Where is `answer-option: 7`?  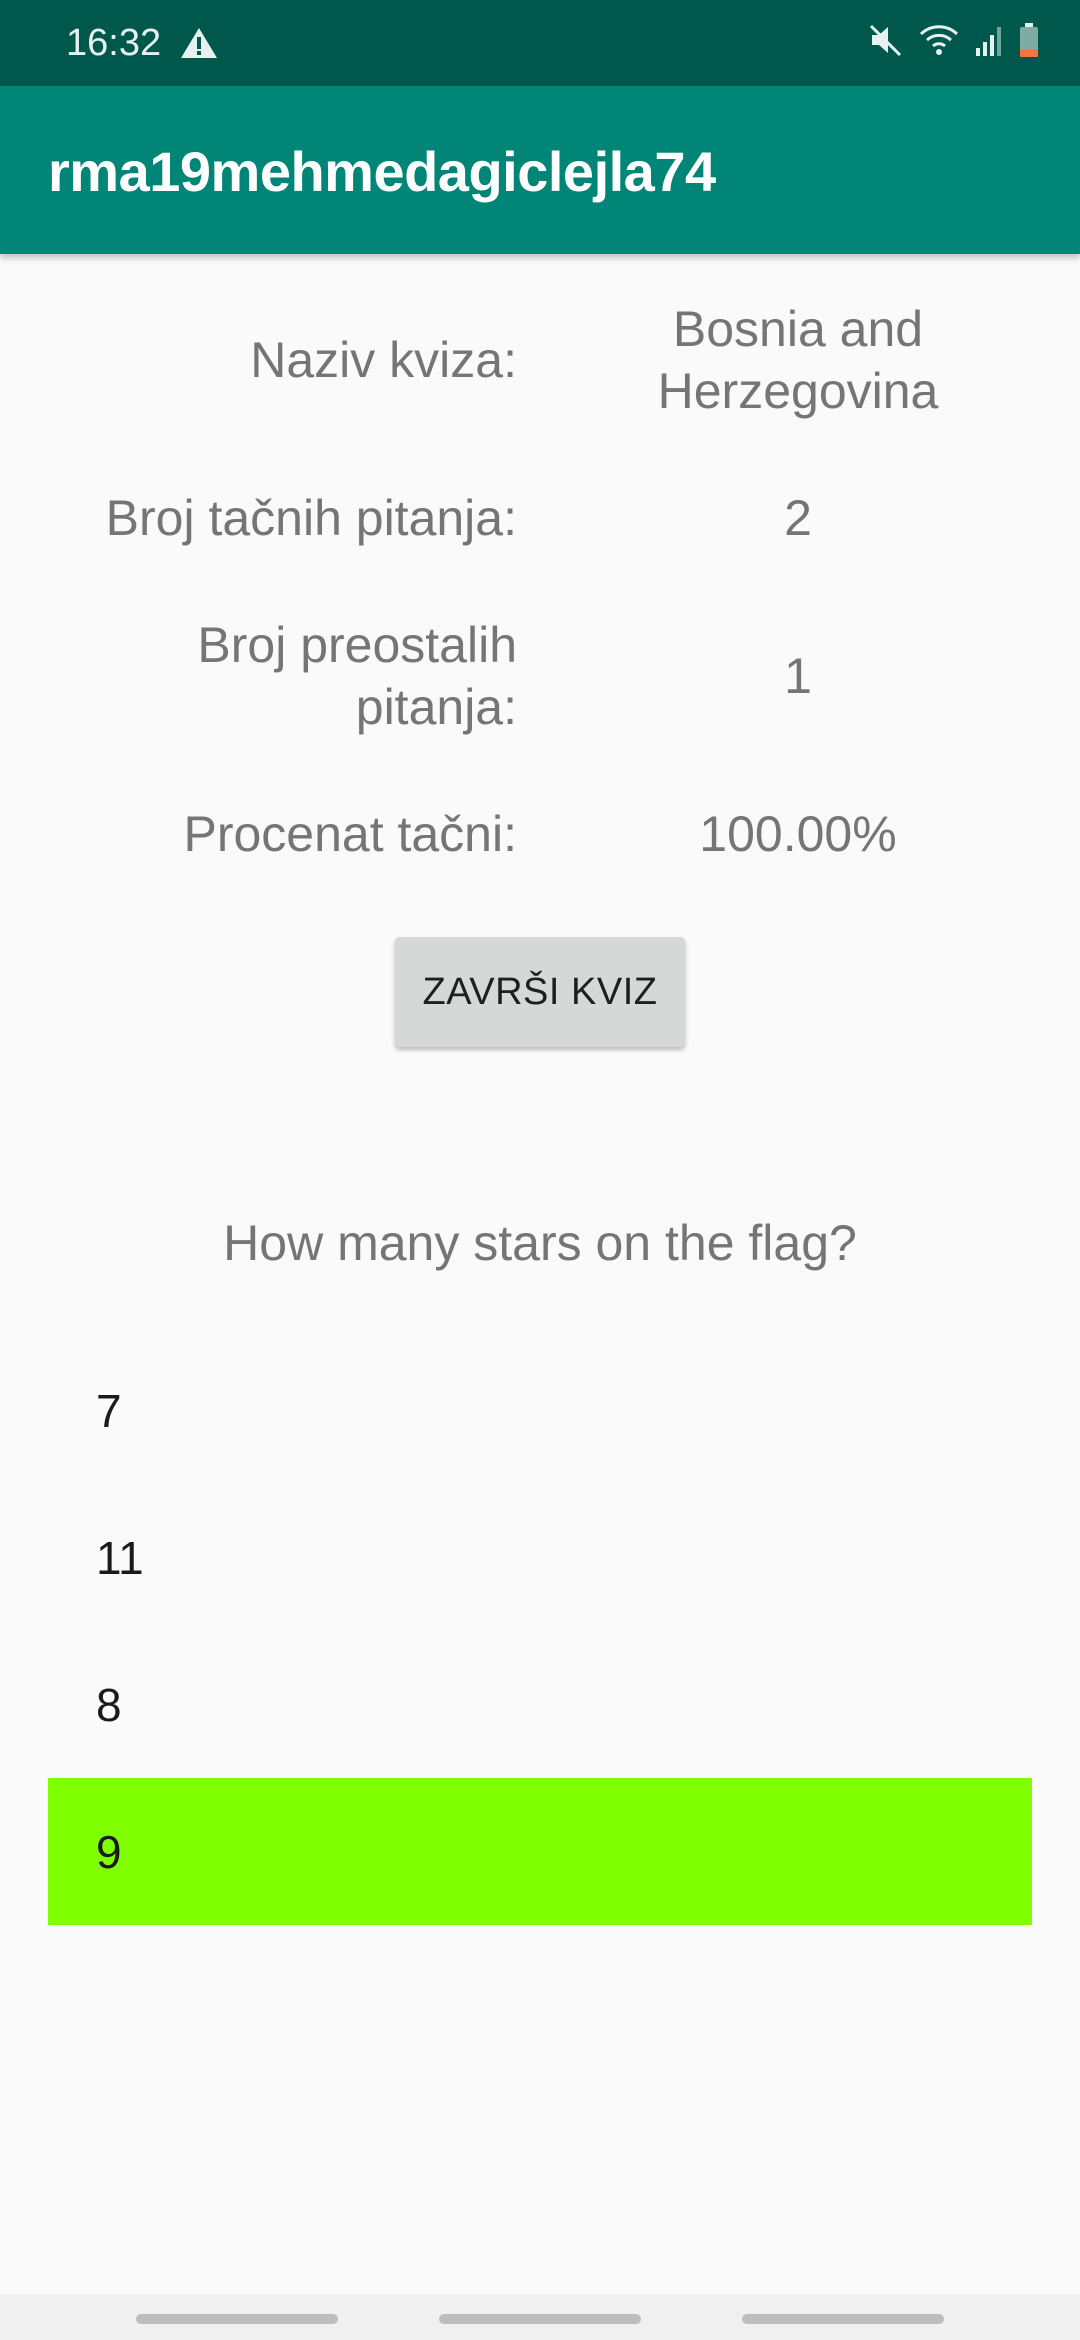
answer-option: 7 is located at coordinates (540, 1410).